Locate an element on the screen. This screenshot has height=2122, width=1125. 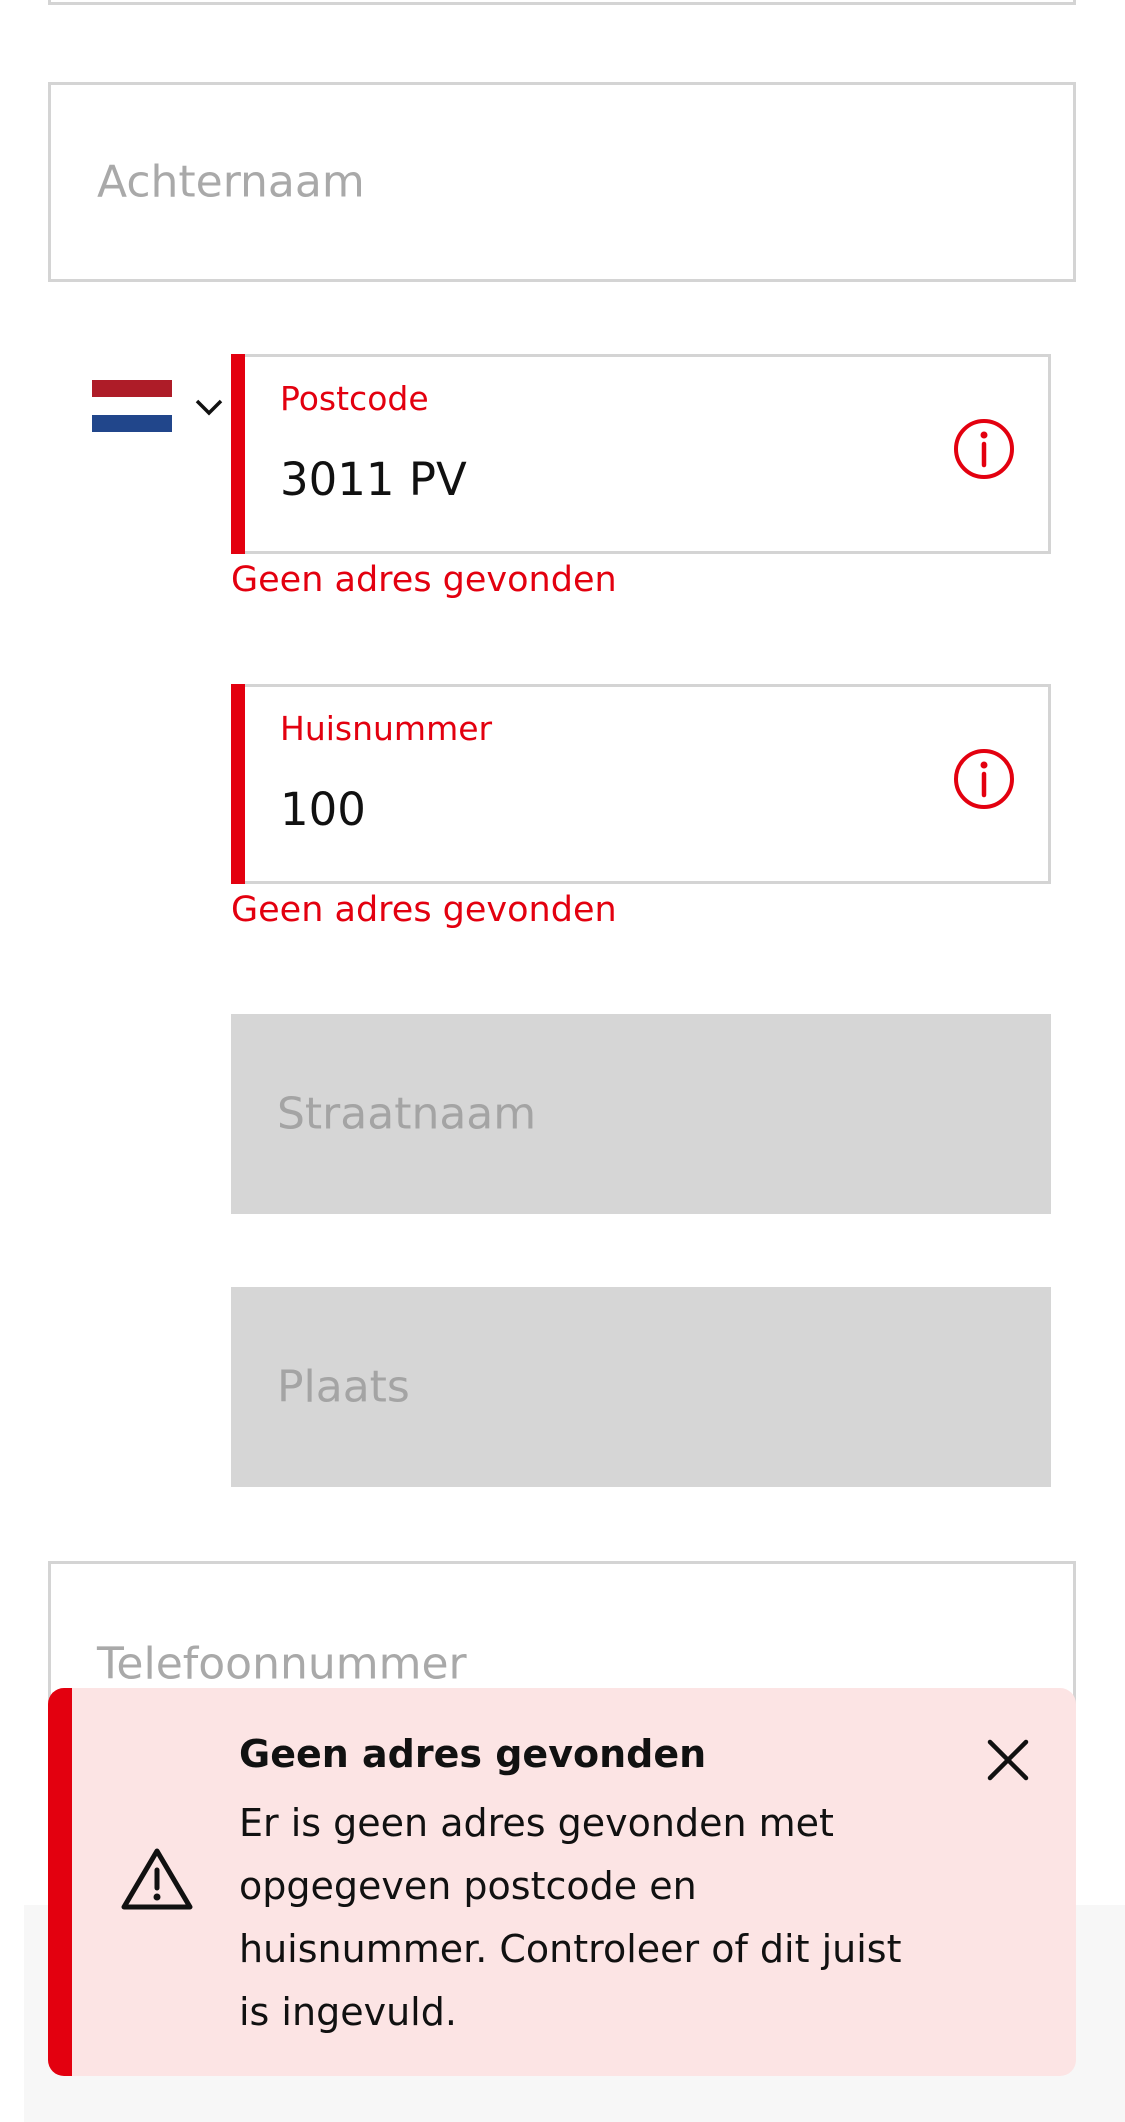
netherlands-flag-icon is located at coordinates (132, 406).